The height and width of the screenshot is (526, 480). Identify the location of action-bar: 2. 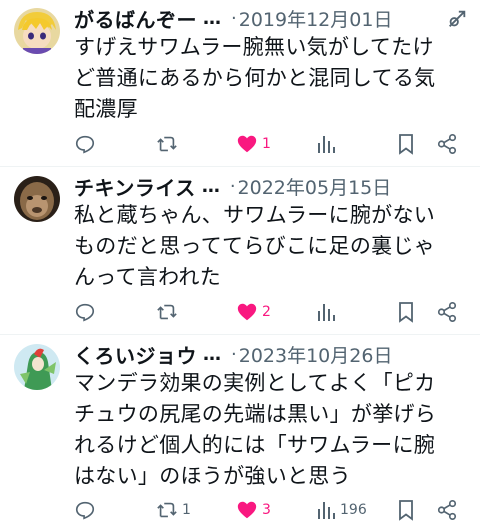
(274, 312).